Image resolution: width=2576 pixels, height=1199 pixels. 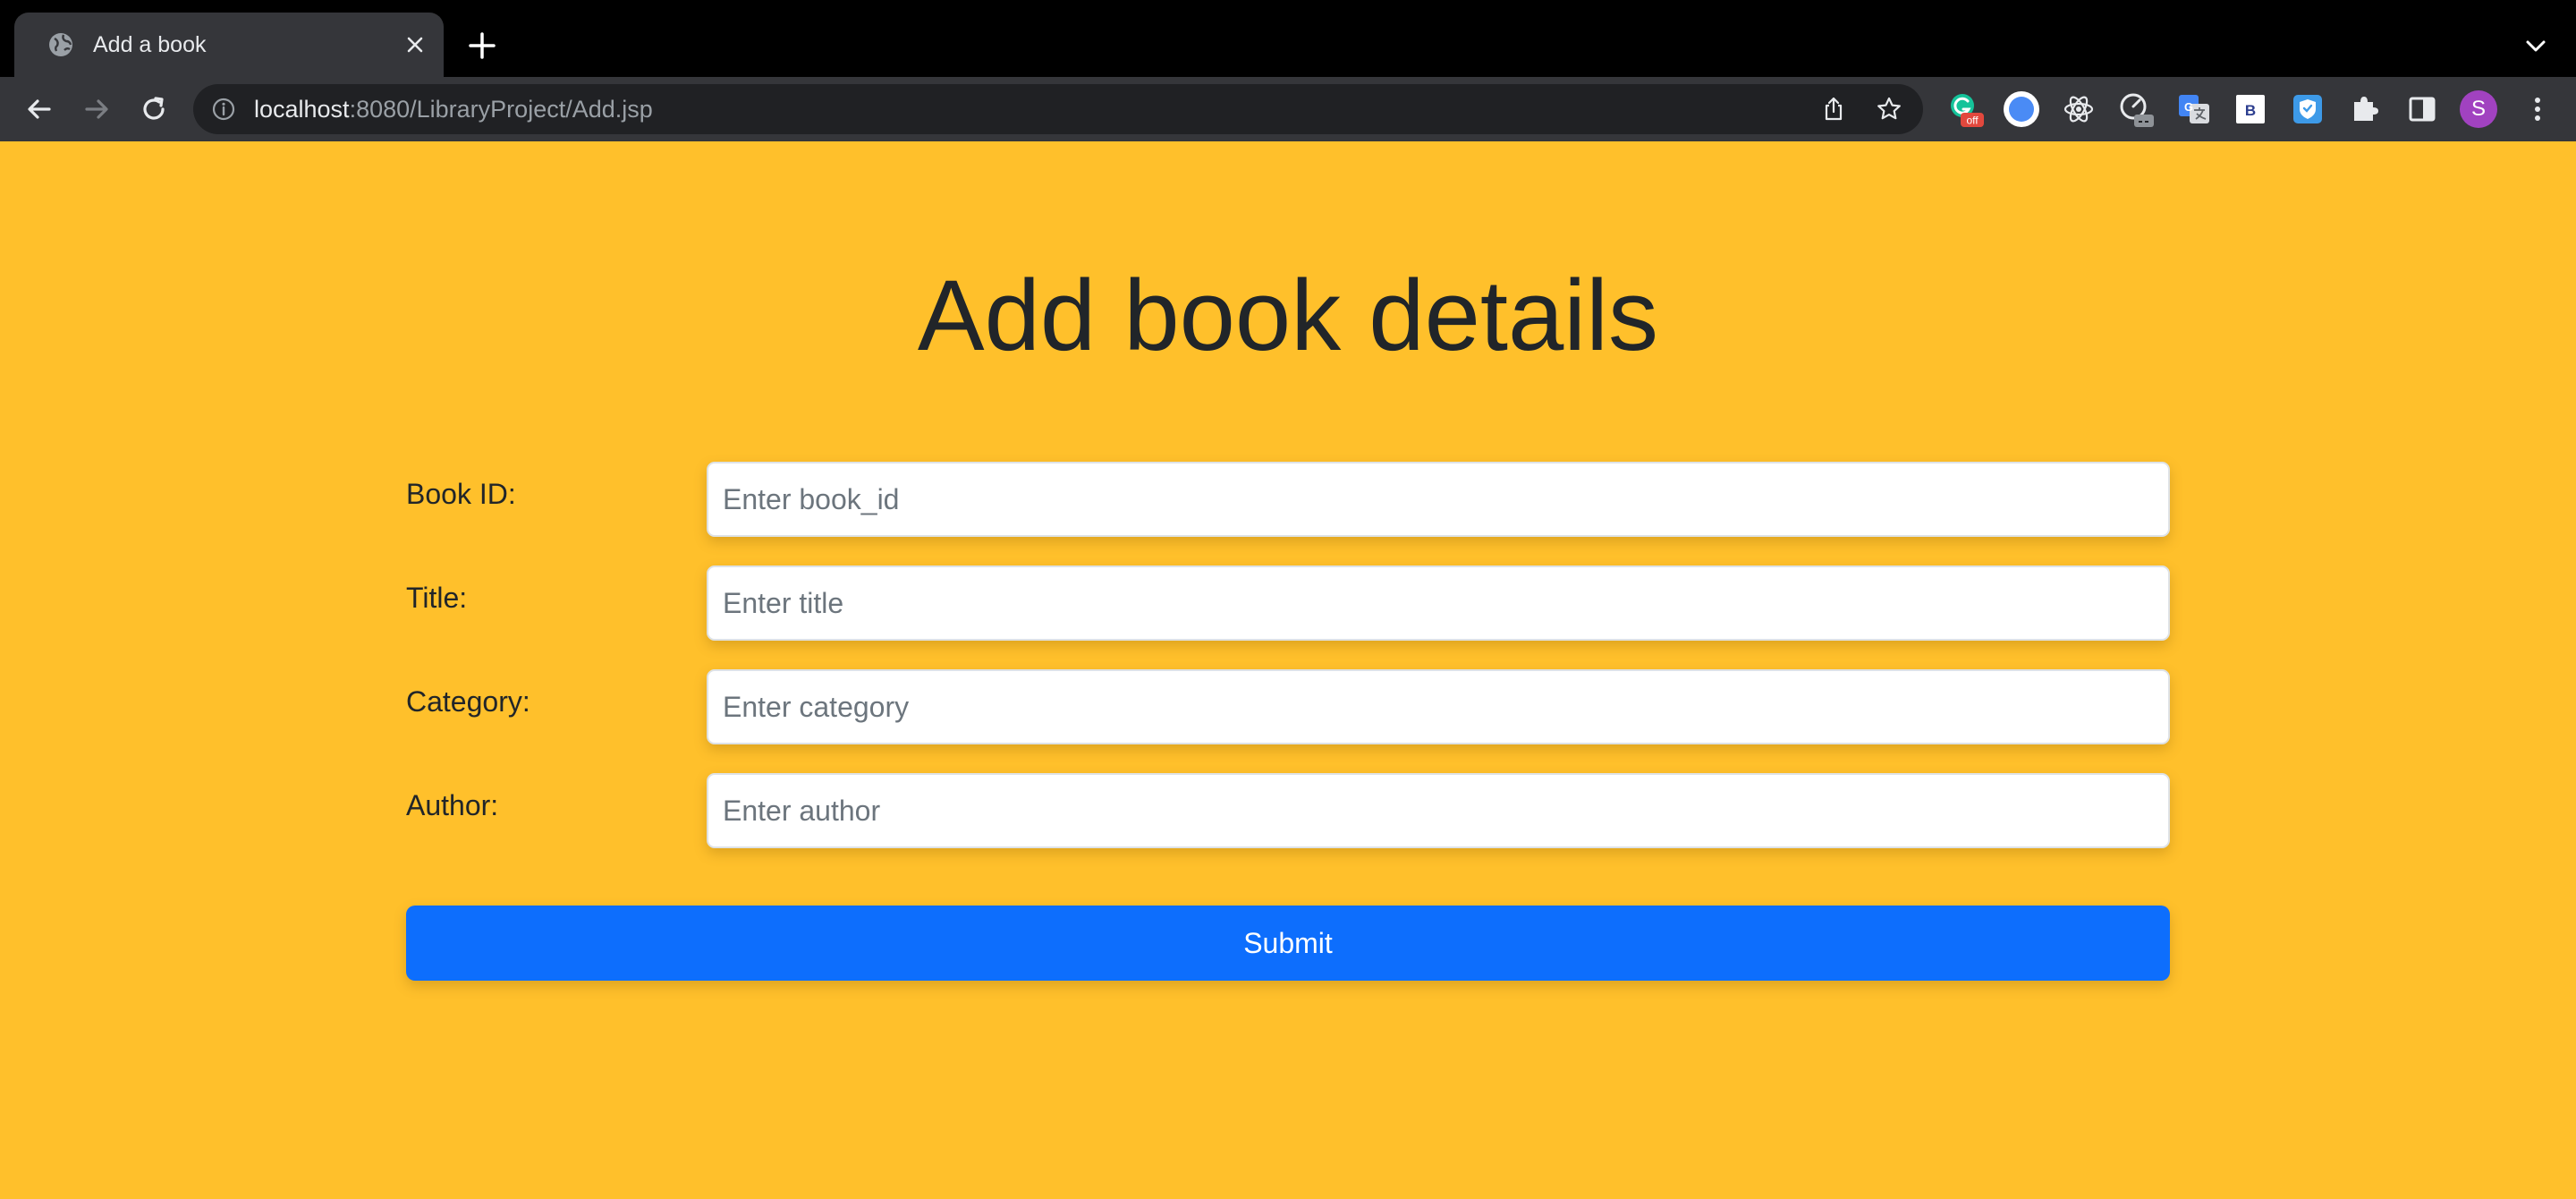 I want to click on browser-tab: Add a book, so click(x=229, y=45).